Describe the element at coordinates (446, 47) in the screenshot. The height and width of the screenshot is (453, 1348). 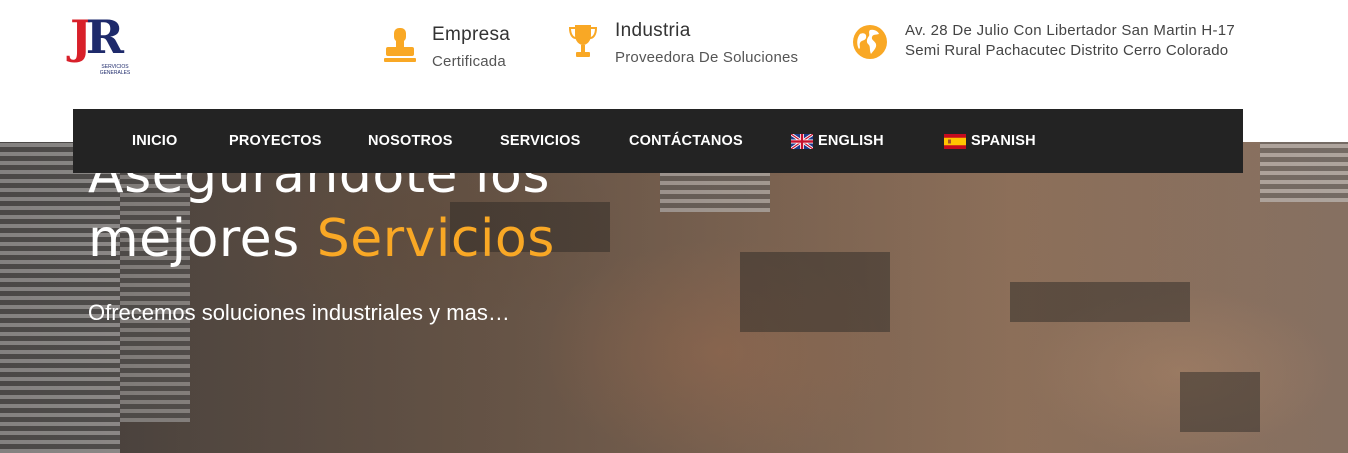
I see `certified-info: Empresa Certificada` at that location.